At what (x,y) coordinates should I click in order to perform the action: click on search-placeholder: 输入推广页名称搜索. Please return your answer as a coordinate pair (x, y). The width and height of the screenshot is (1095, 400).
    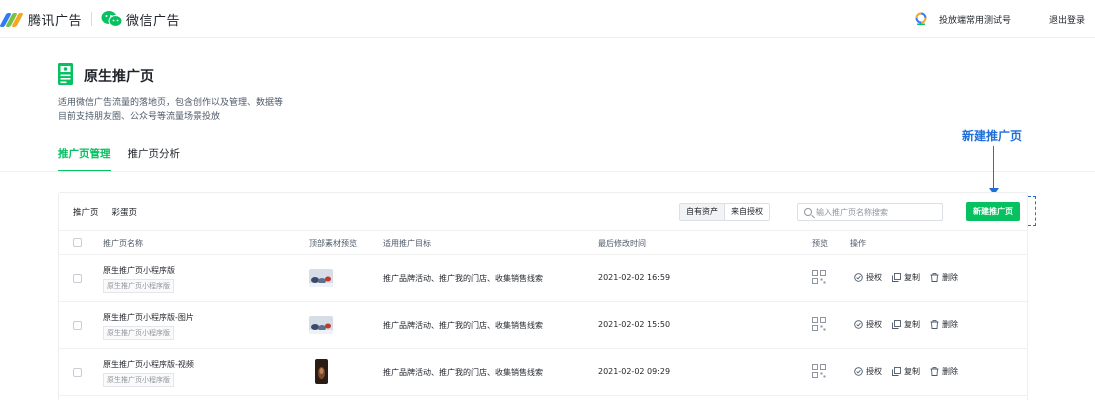
    Looking at the image, I should click on (852, 212).